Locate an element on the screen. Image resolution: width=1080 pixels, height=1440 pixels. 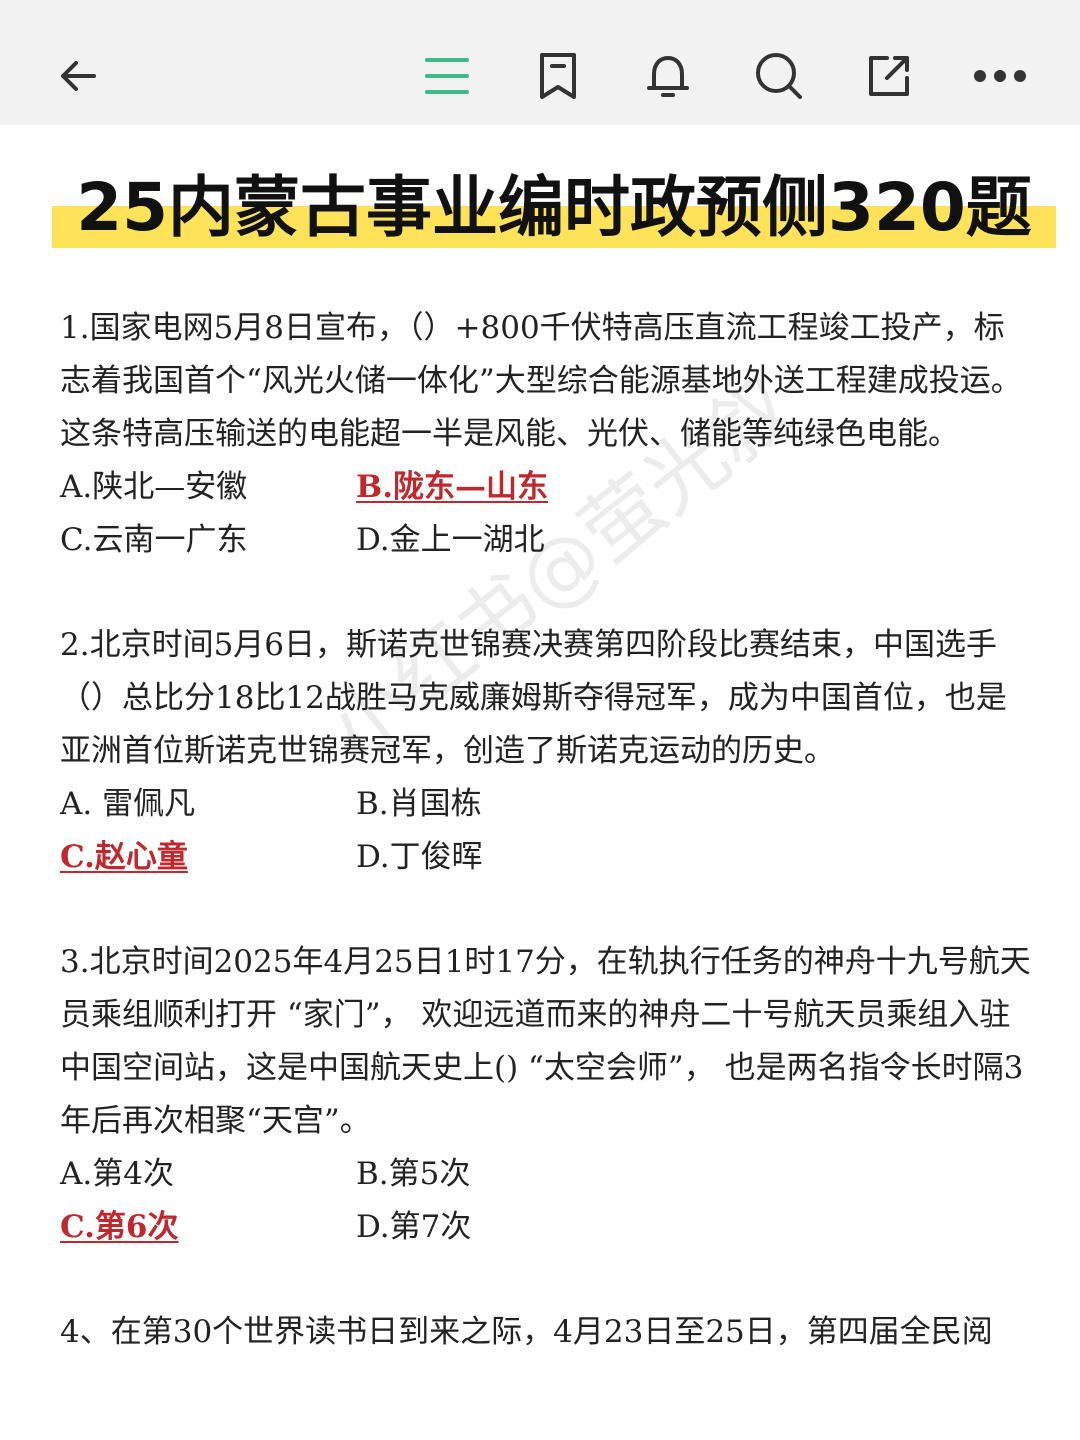
menu-icon is located at coordinates (447, 76).